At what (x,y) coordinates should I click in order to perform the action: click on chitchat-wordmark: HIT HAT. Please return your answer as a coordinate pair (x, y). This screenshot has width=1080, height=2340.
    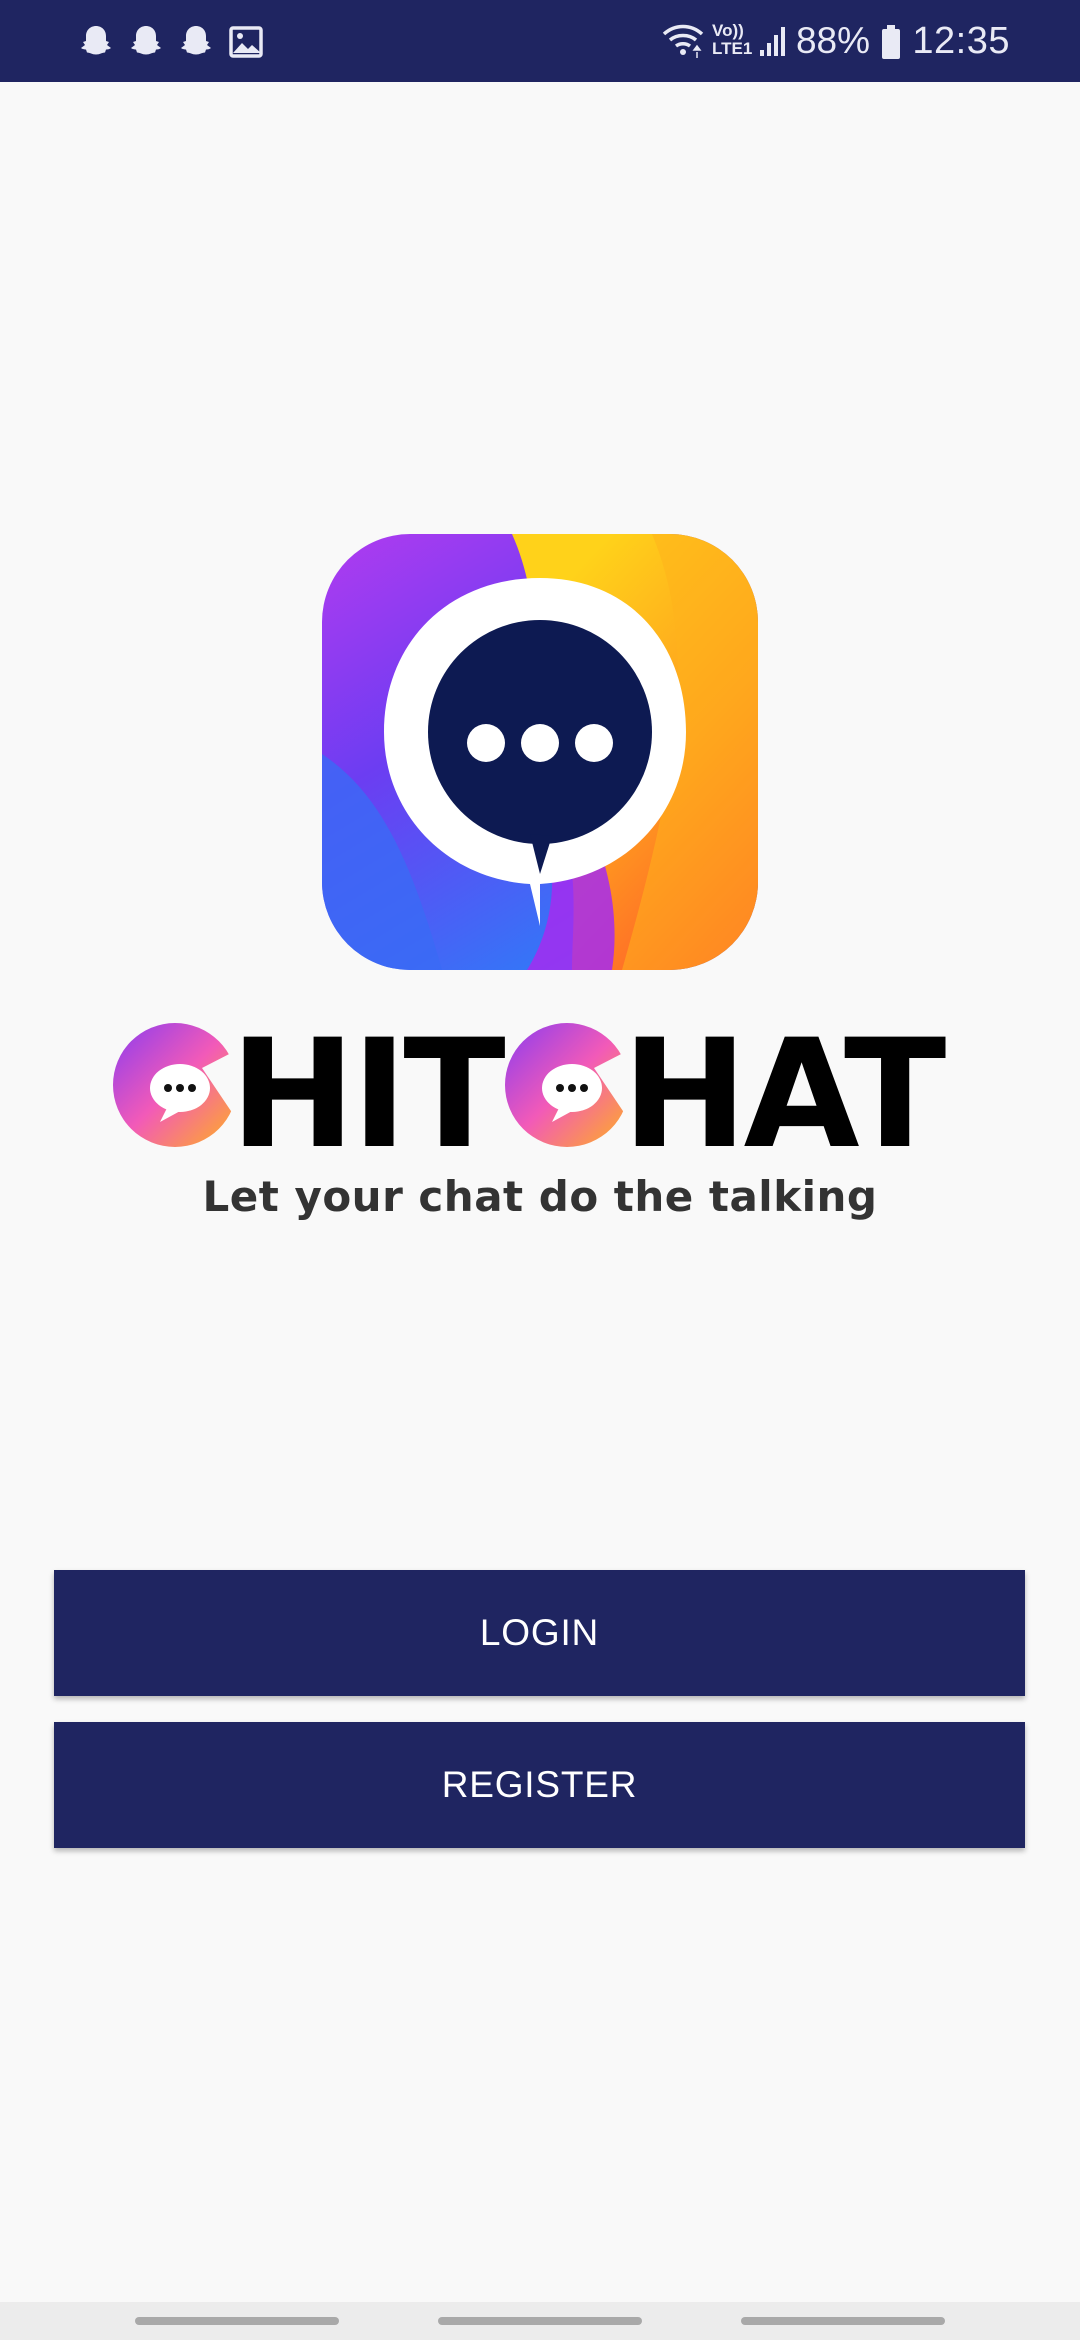
    Looking at the image, I should click on (540, 1095).